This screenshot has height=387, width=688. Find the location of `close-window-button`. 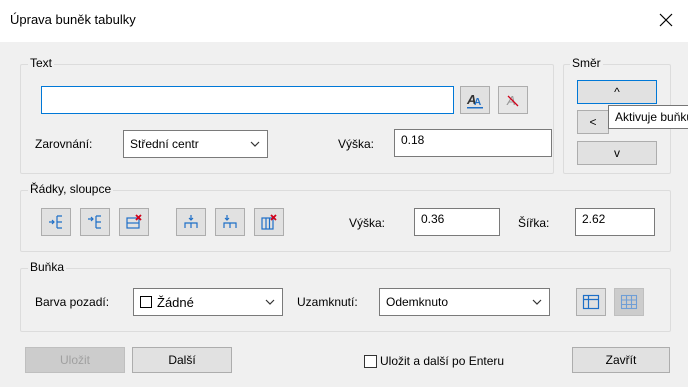

close-window-button is located at coordinates (666, 20).